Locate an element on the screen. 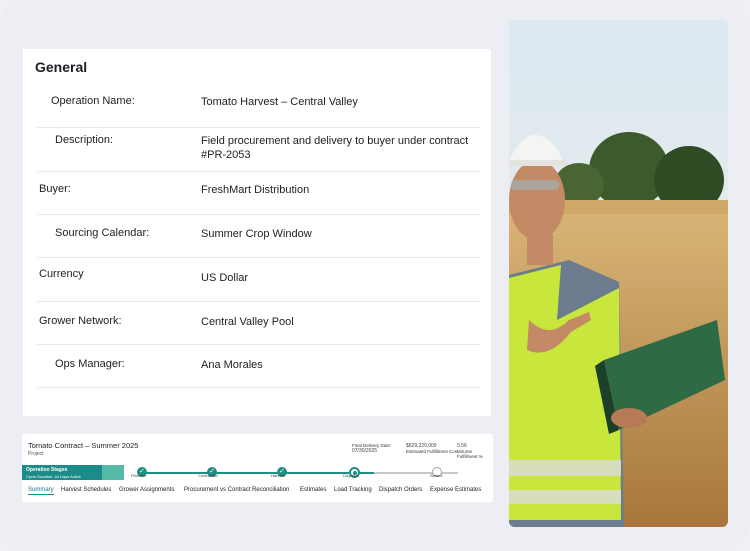  grower-network-value: Central Valley Pool is located at coordinates (247, 322).